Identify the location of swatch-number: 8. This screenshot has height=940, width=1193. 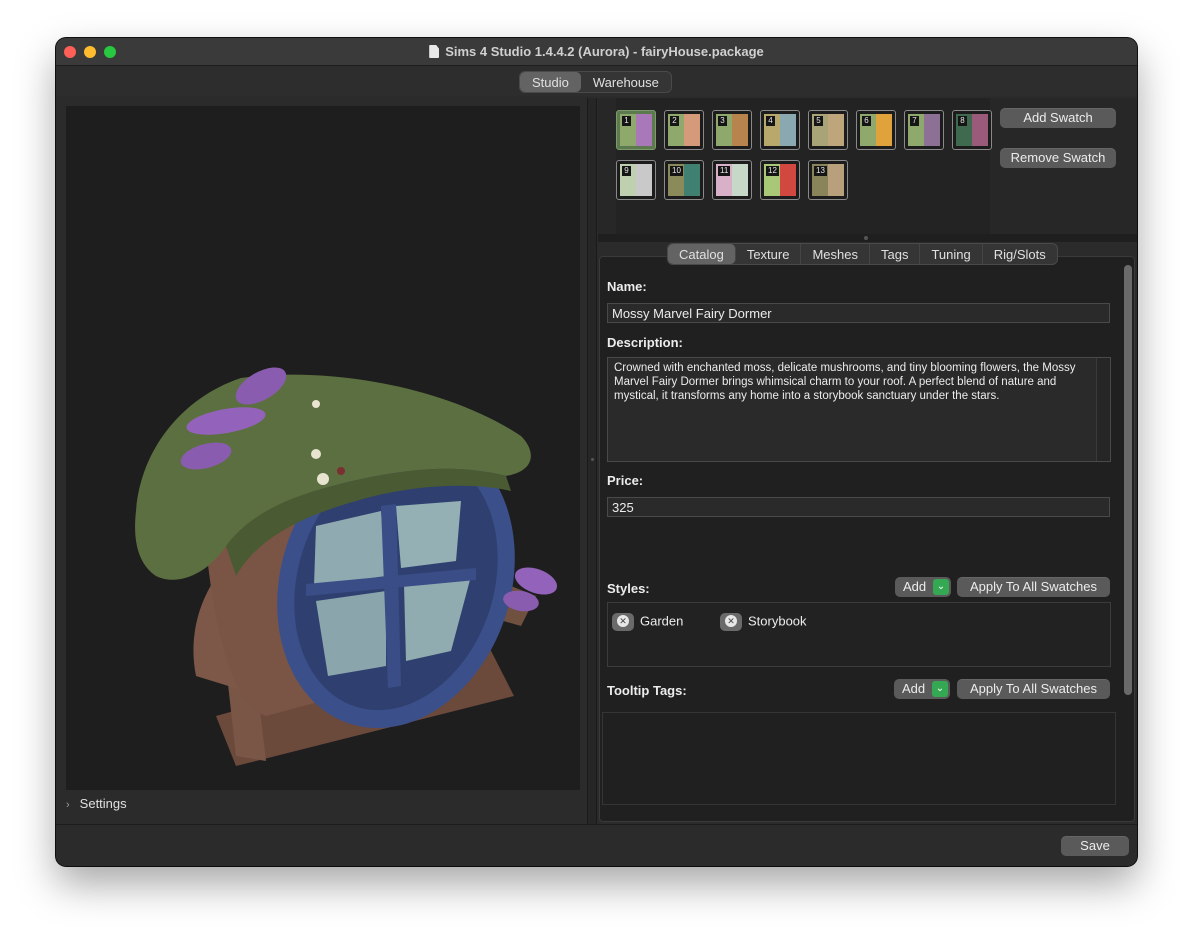
(962, 121).